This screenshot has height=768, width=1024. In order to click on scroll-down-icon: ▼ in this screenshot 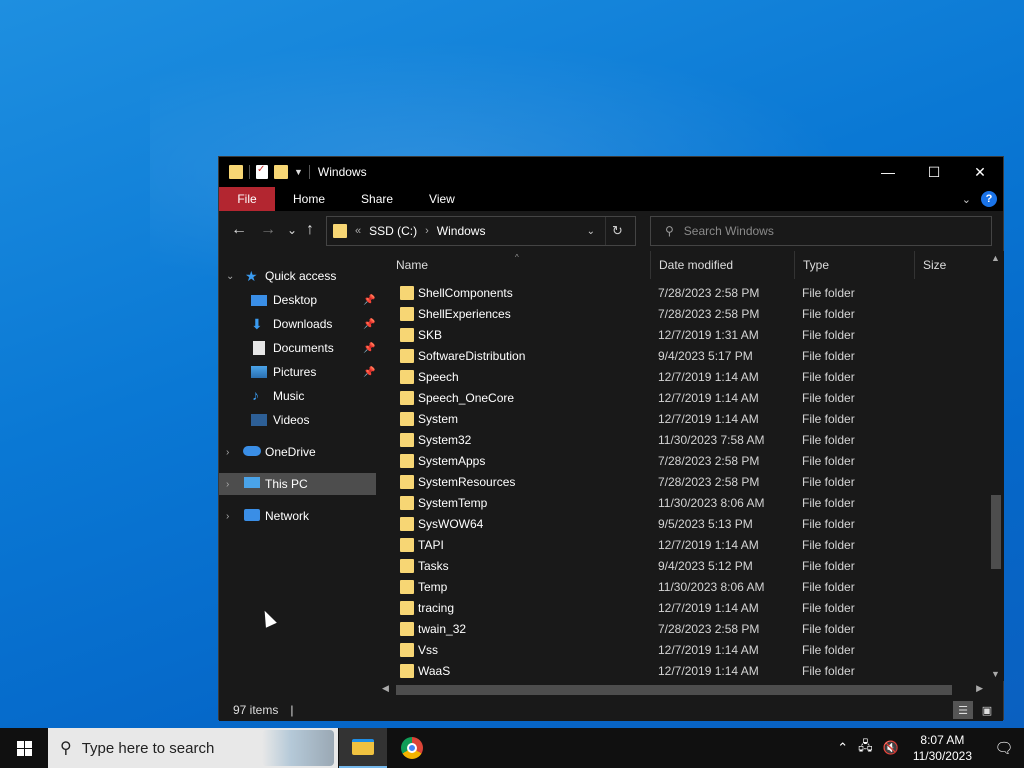, I will do `click(995, 674)`.